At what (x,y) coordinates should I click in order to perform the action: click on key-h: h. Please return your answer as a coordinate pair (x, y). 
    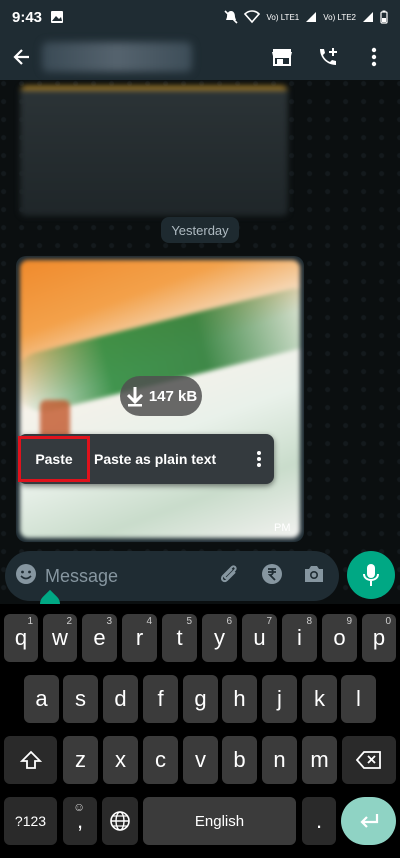
    Looking at the image, I should click on (239, 699).